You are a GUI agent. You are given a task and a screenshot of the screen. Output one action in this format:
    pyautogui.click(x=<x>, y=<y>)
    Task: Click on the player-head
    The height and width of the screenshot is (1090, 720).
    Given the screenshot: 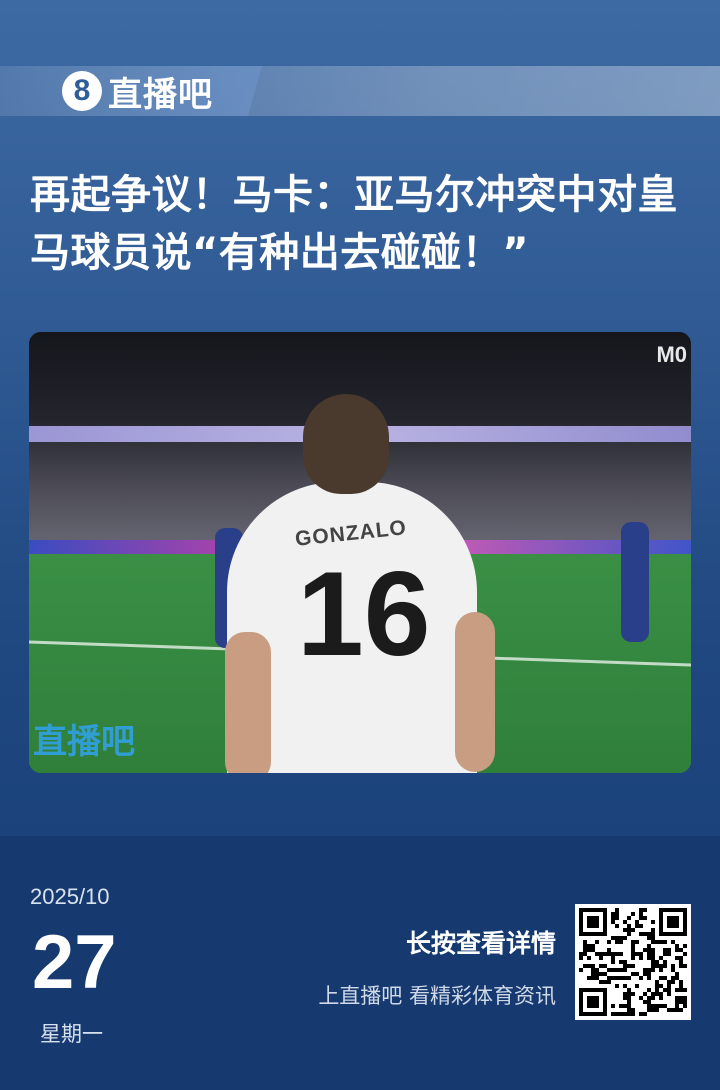 What is the action you would take?
    pyautogui.click(x=346, y=444)
    